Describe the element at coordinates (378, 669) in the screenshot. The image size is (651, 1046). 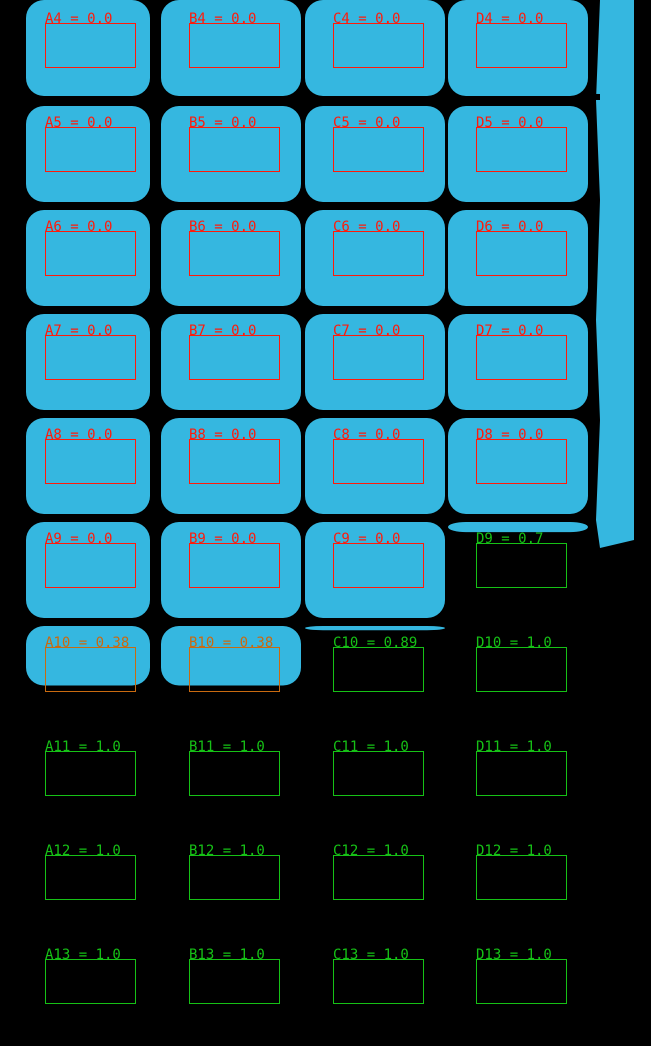
I see `well-box-c10` at that location.